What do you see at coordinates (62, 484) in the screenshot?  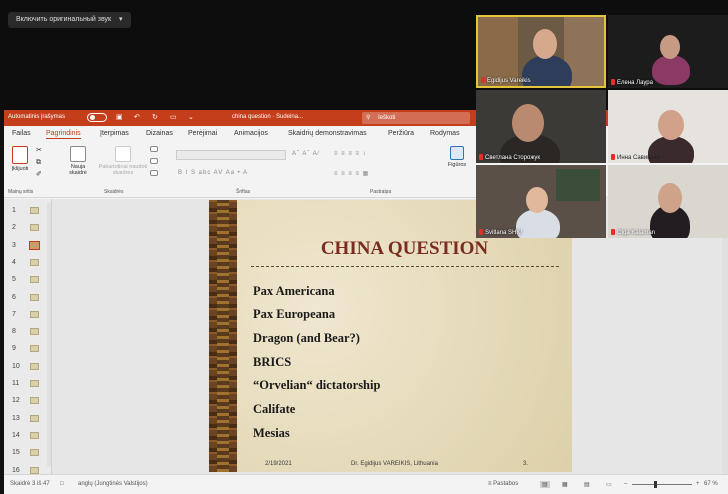 I see `accessibility-icon: □` at bounding box center [62, 484].